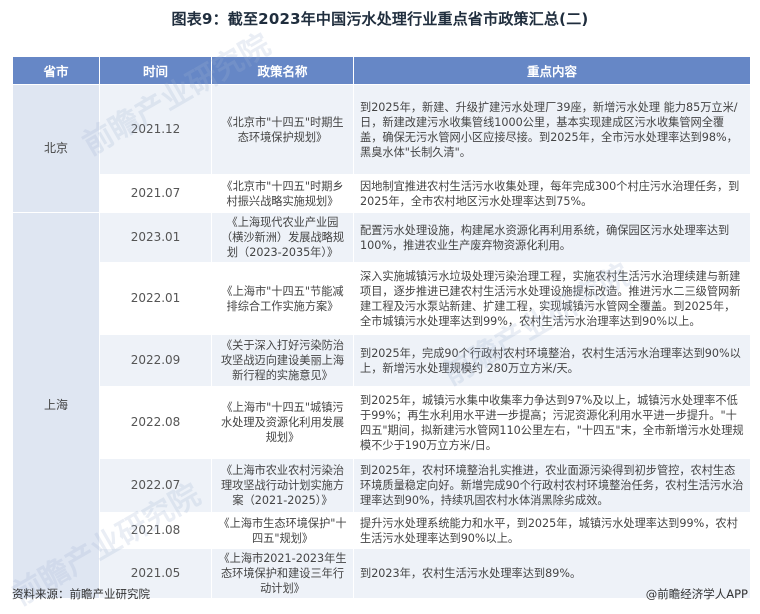  What do you see at coordinates (696, 594) in the screenshot?
I see `brand-credit: @前瞻经济学人APP` at bounding box center [696, 594].